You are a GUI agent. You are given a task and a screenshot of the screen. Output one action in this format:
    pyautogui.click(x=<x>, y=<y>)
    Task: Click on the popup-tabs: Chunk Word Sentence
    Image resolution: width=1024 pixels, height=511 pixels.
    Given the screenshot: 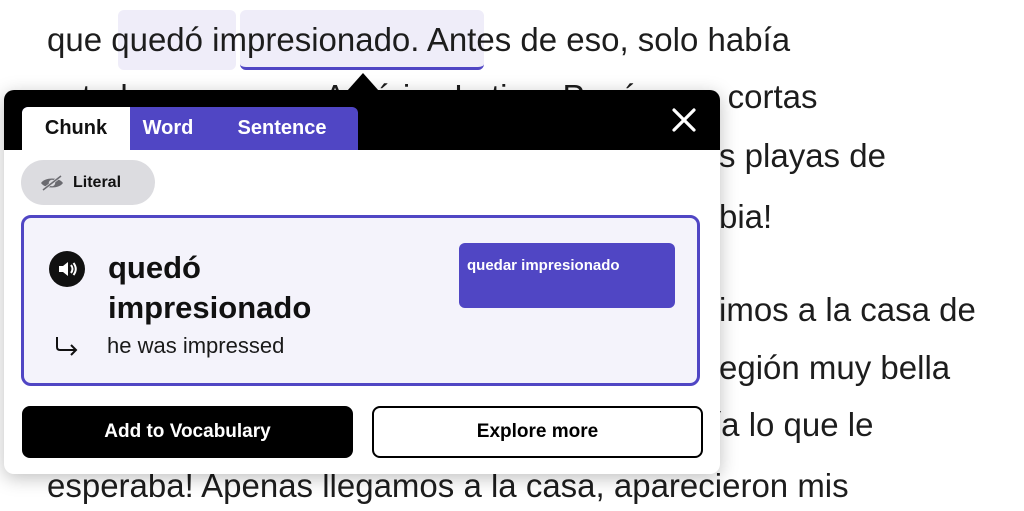 What is the action you would take?
    pyautogui.click(x=190, y=128)
    